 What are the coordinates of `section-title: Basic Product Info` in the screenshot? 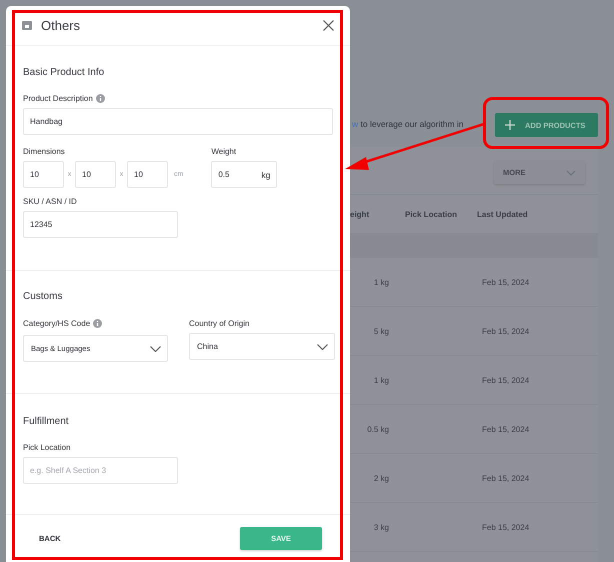 It's located at (64, 72).